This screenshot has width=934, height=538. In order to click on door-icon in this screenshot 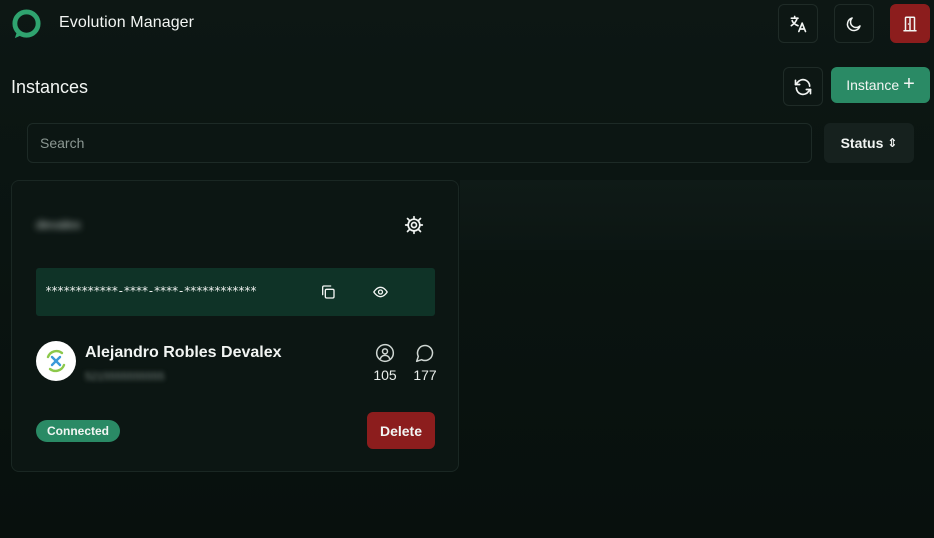, I will do `click(910, 23)`.